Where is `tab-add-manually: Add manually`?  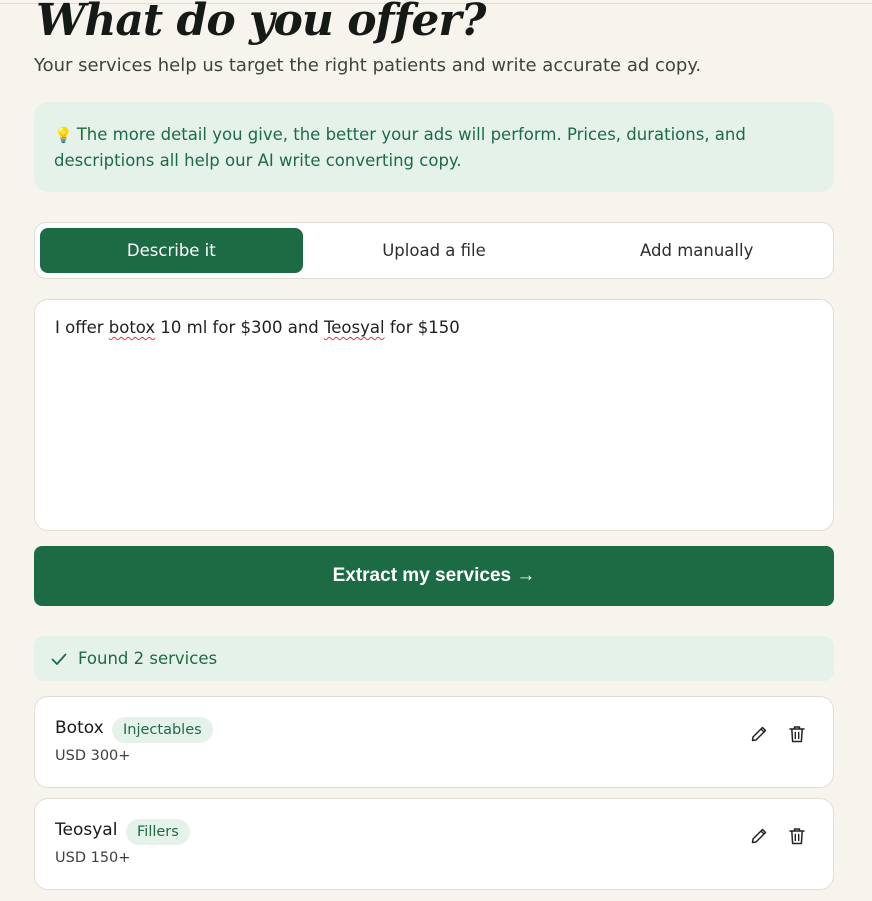 tab-add-manually: Add manually is located at coordinates (696, 250).